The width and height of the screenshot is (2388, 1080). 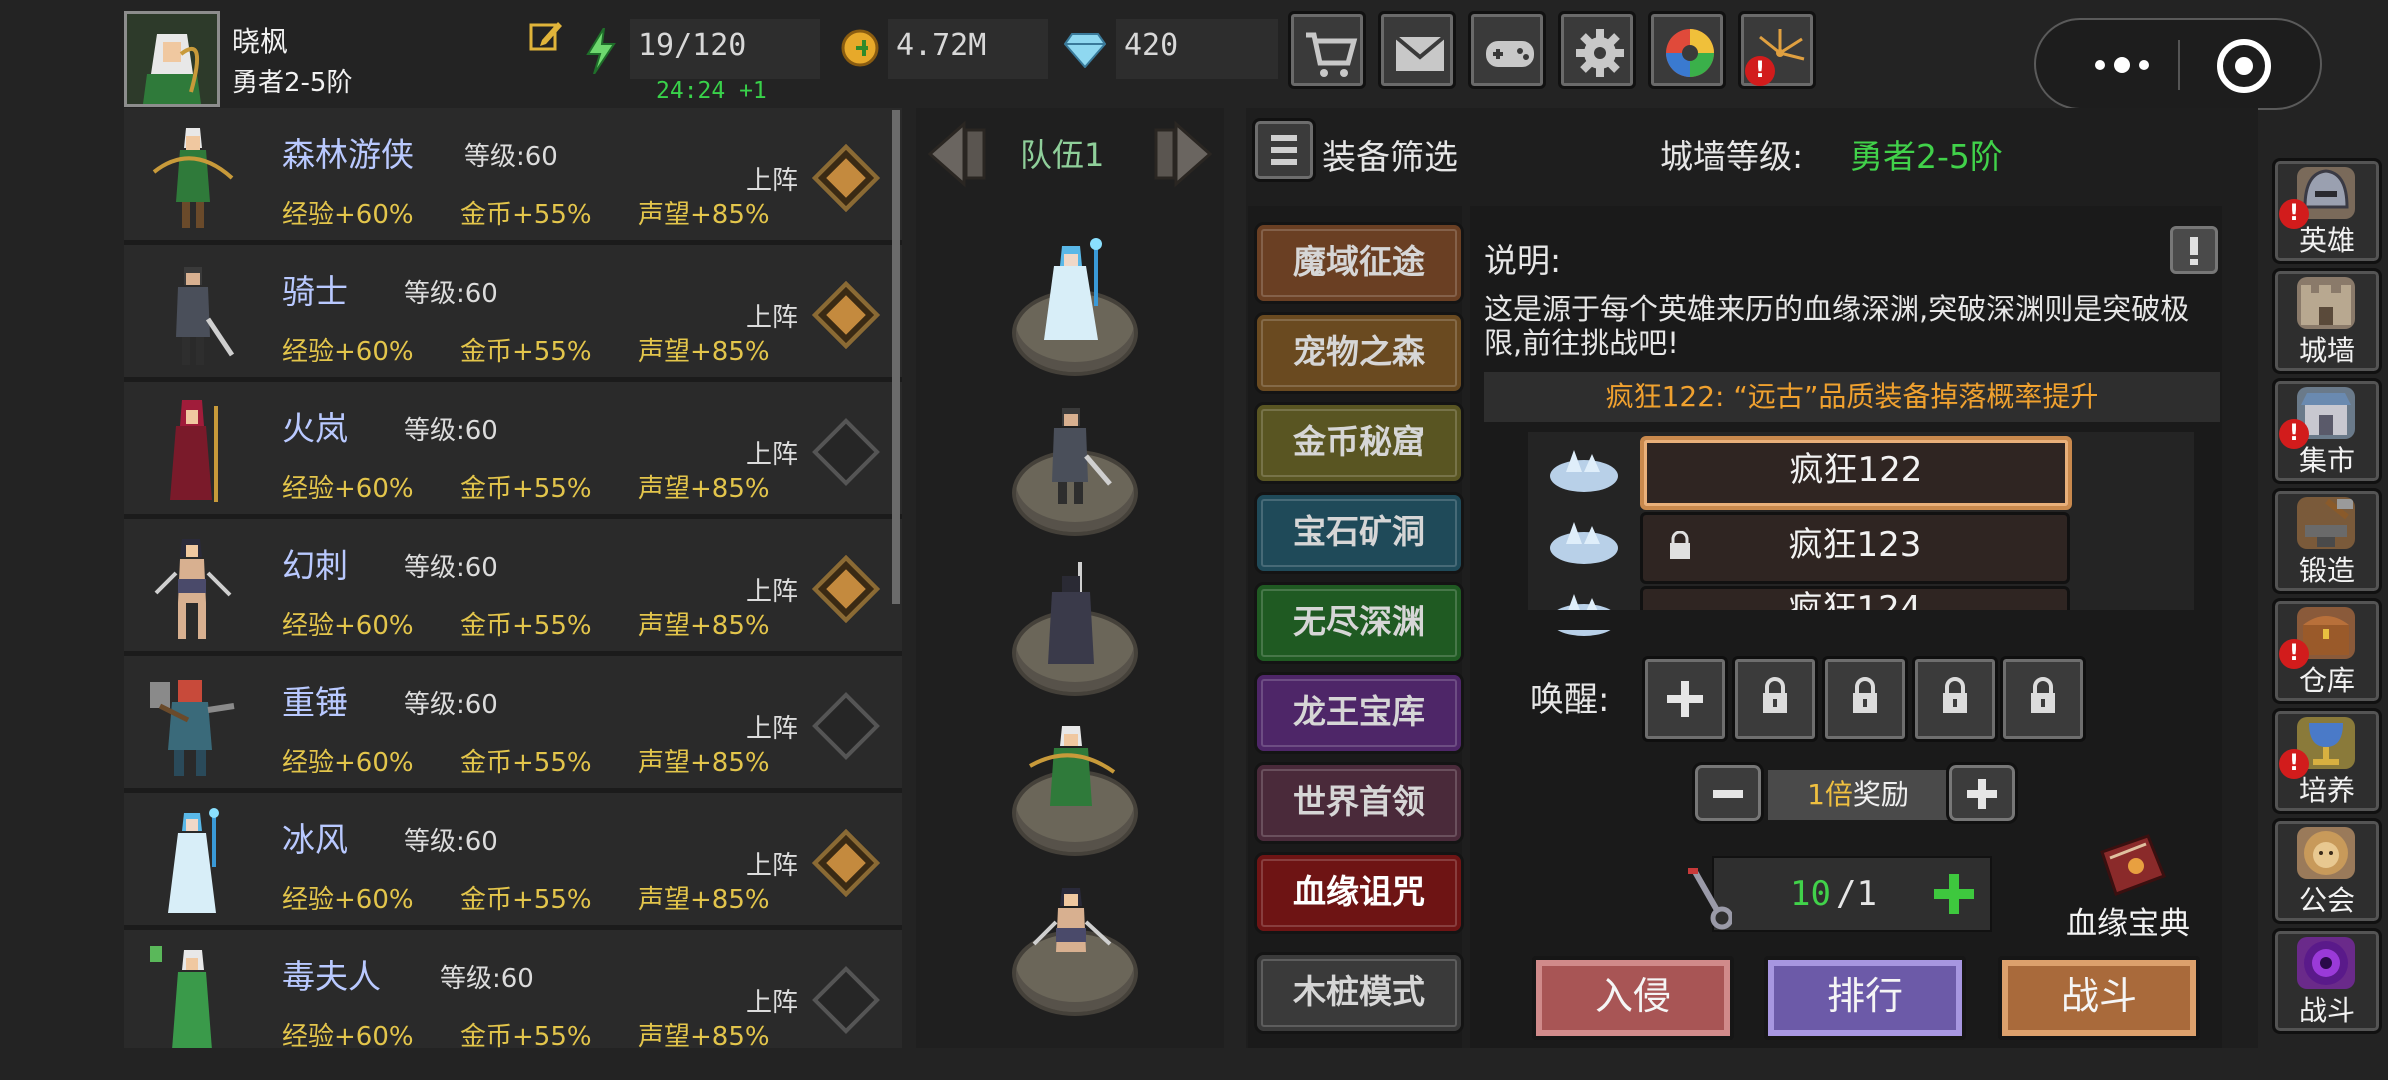 What do you see at coordinates (513, 724) in the screenshot?
I see `hero-row: 重锤 等级:60 经验+60% 金币+55% 声望+85% 上阵` at bounding box center [513, 724].